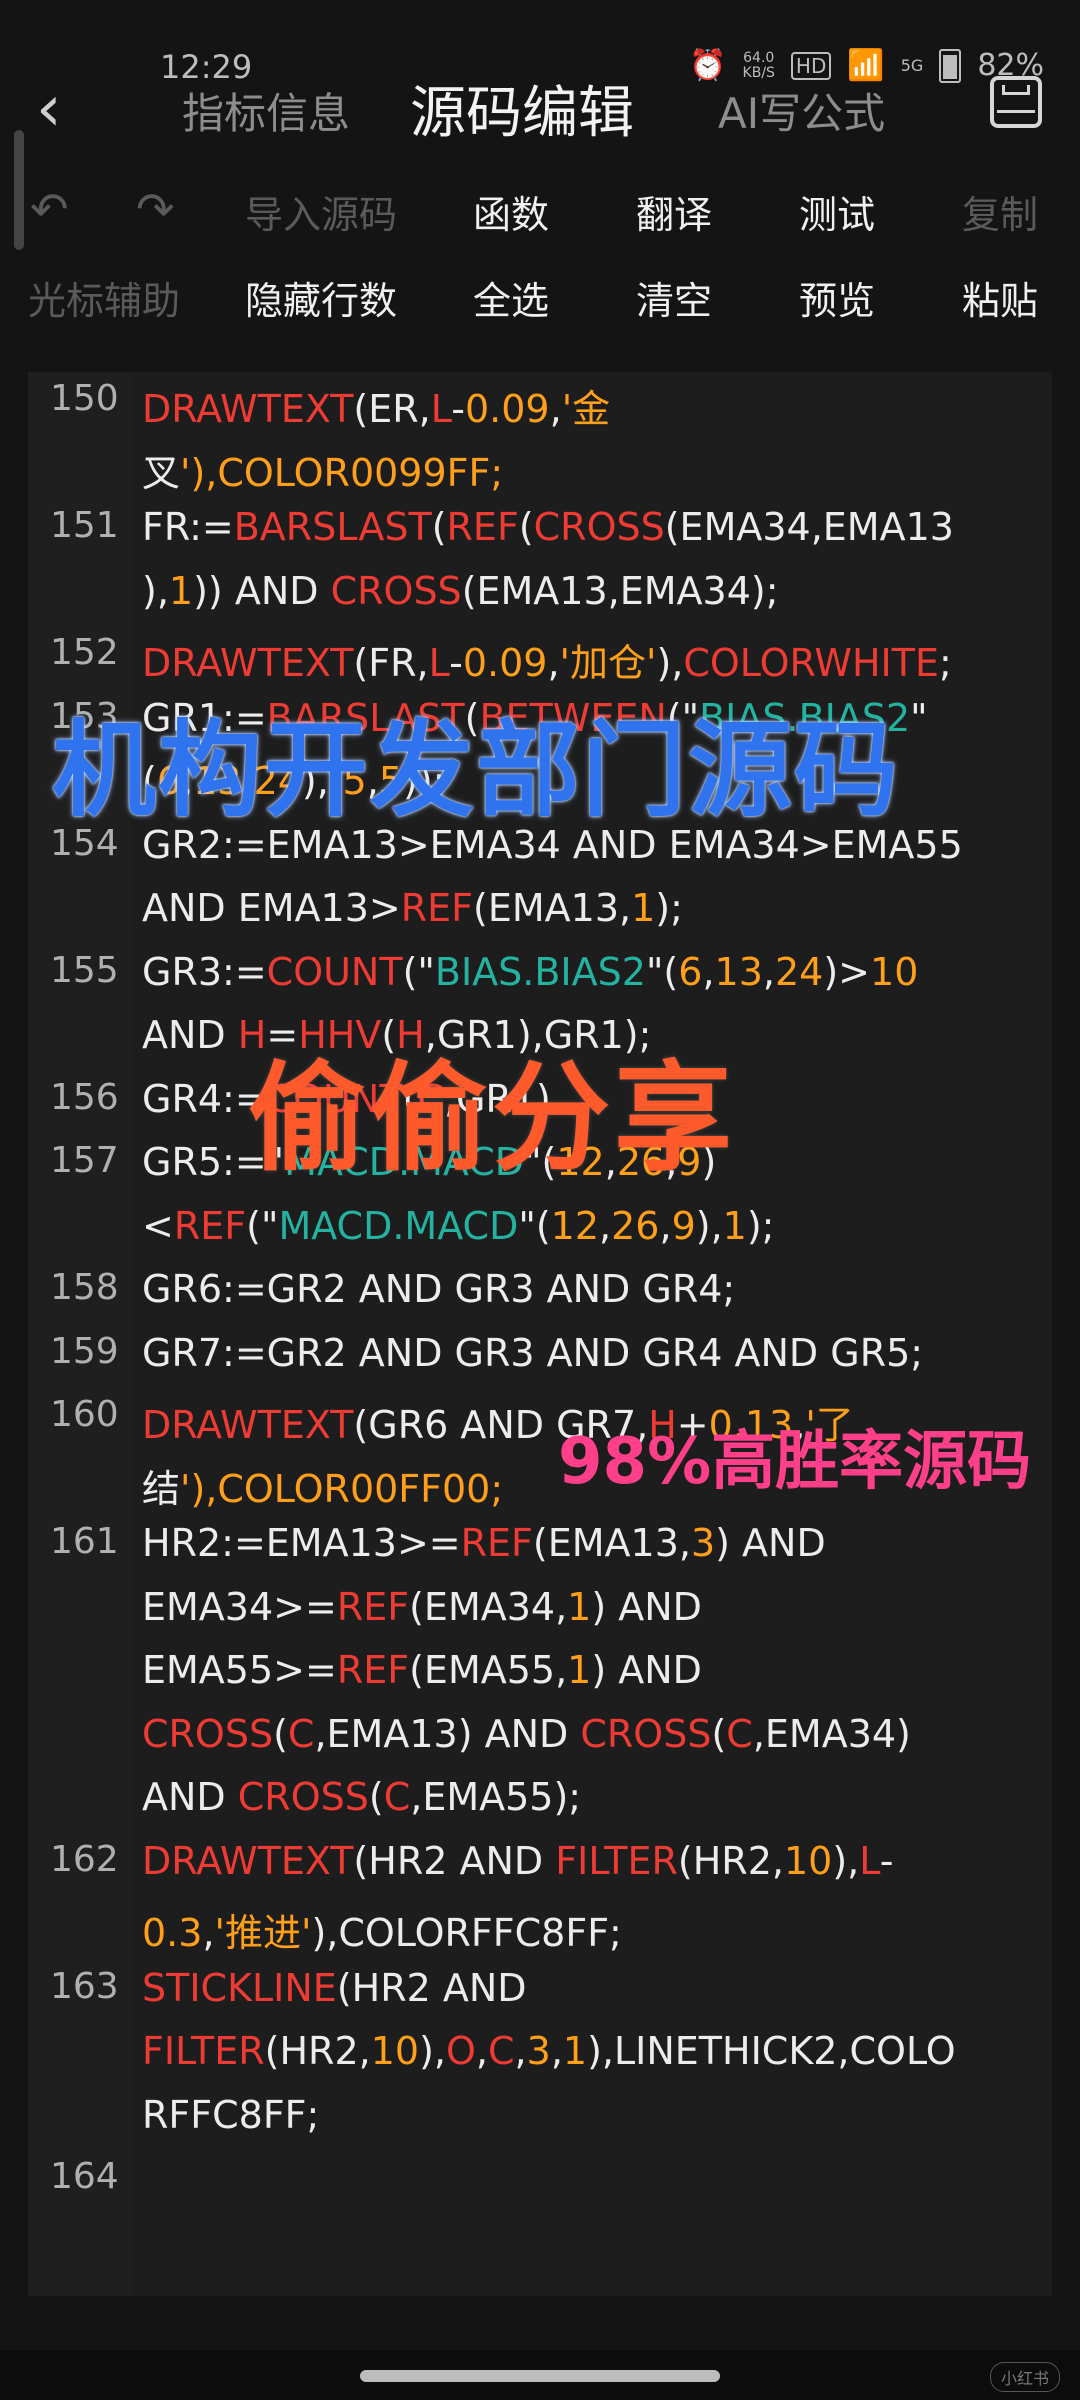  I want to click on test-button: 测试, so click(837, 211).